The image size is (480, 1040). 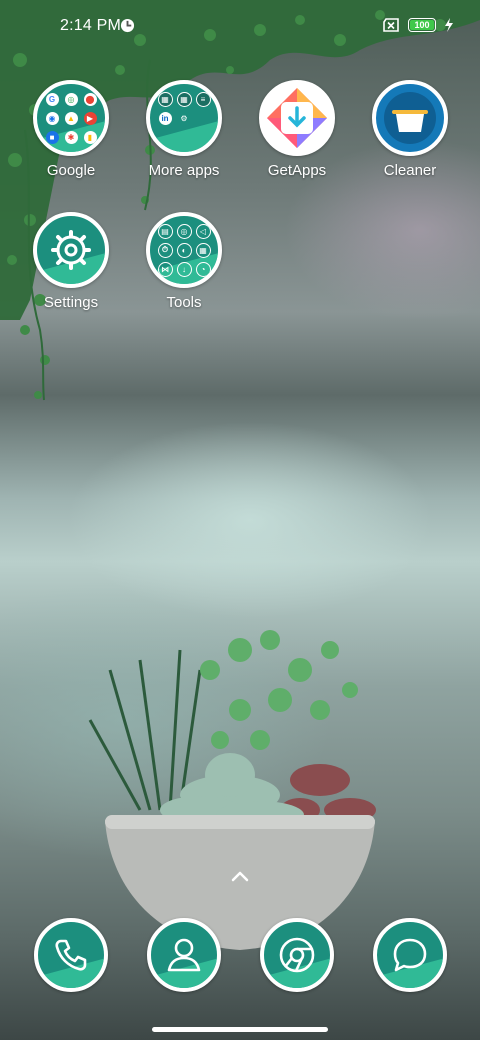 What do you see at coordinates (127, 25) in the screenshot?
I see `app-notification-icon` at bounding box center [127, 25].